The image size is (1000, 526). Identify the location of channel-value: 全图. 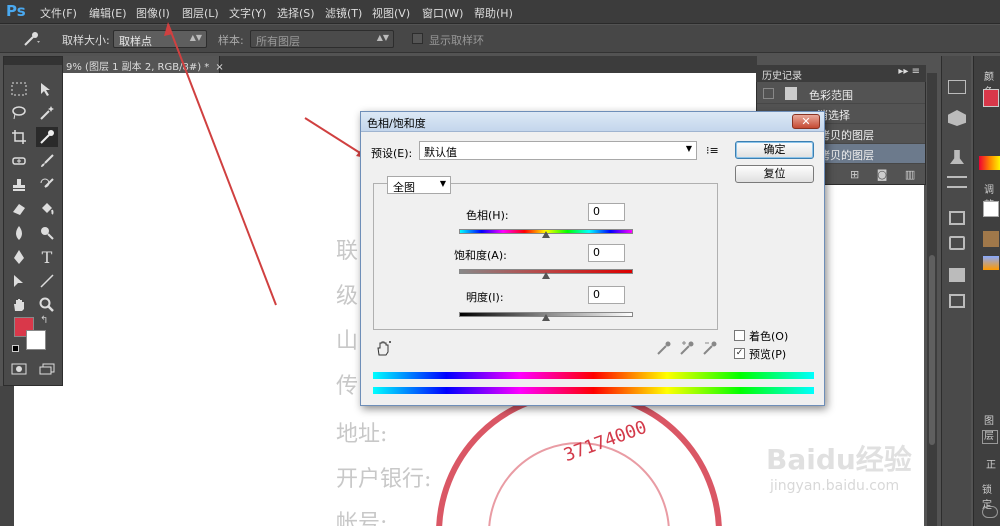
(404, 187).